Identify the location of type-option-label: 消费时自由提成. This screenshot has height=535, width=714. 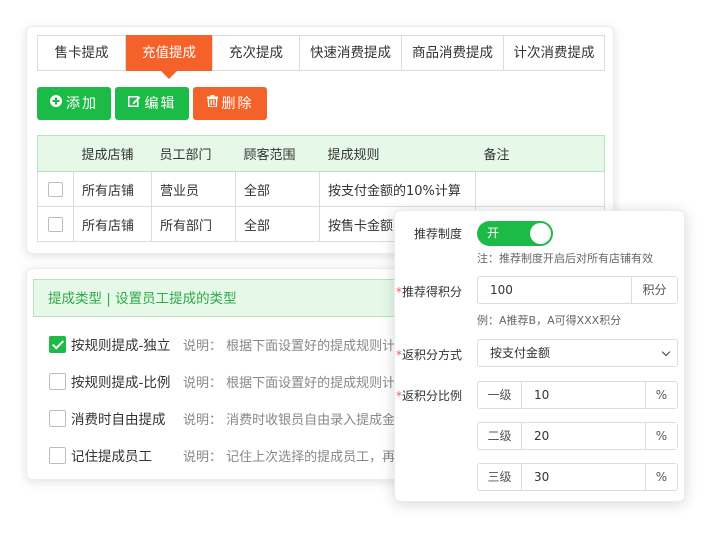
(118, 420).